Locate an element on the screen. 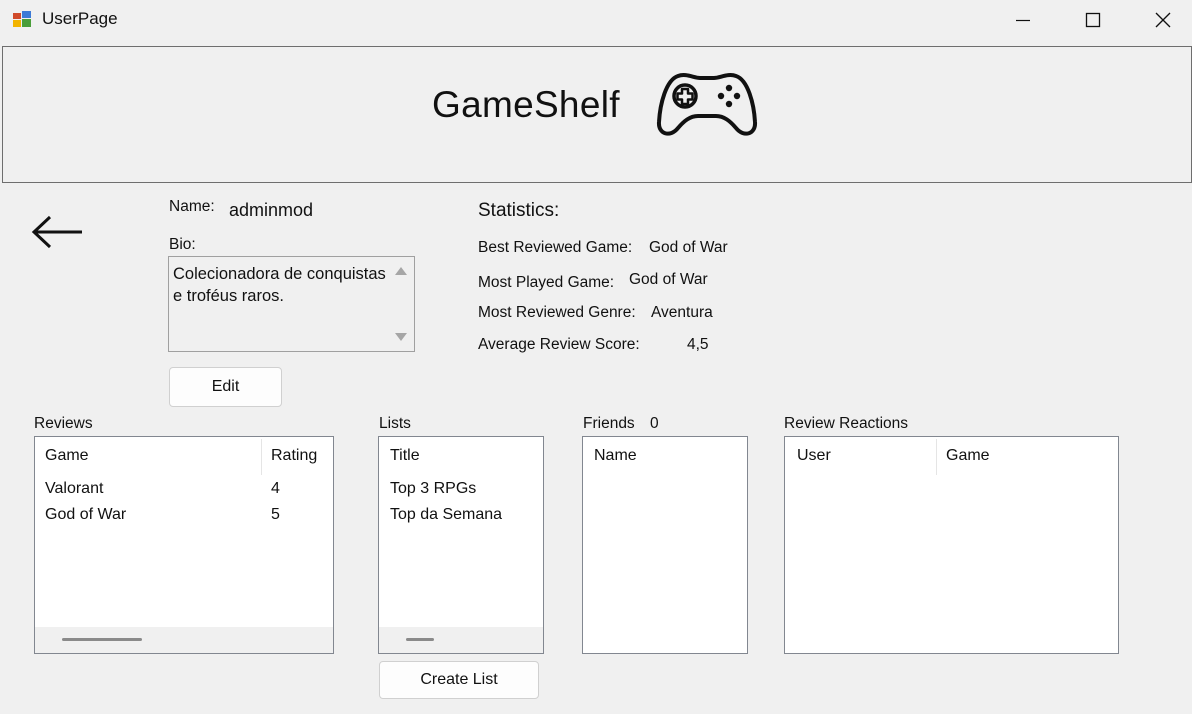  lists-row-title: Top 3 RPGs is located at coordinates (433, 489).